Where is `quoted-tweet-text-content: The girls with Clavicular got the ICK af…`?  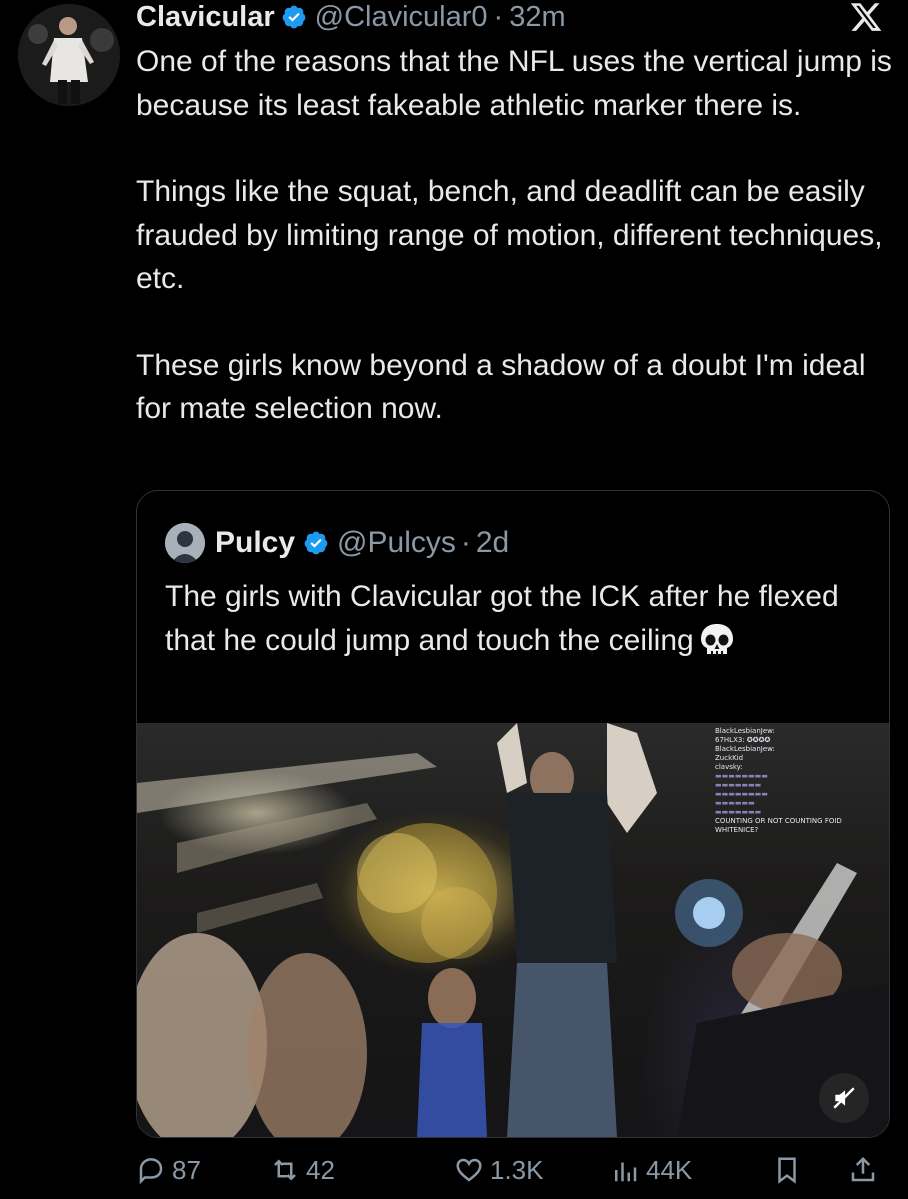 quoted-tweet-text-content: The girls with Clavicular got the ICK af… is located at coordinates (502, 618).